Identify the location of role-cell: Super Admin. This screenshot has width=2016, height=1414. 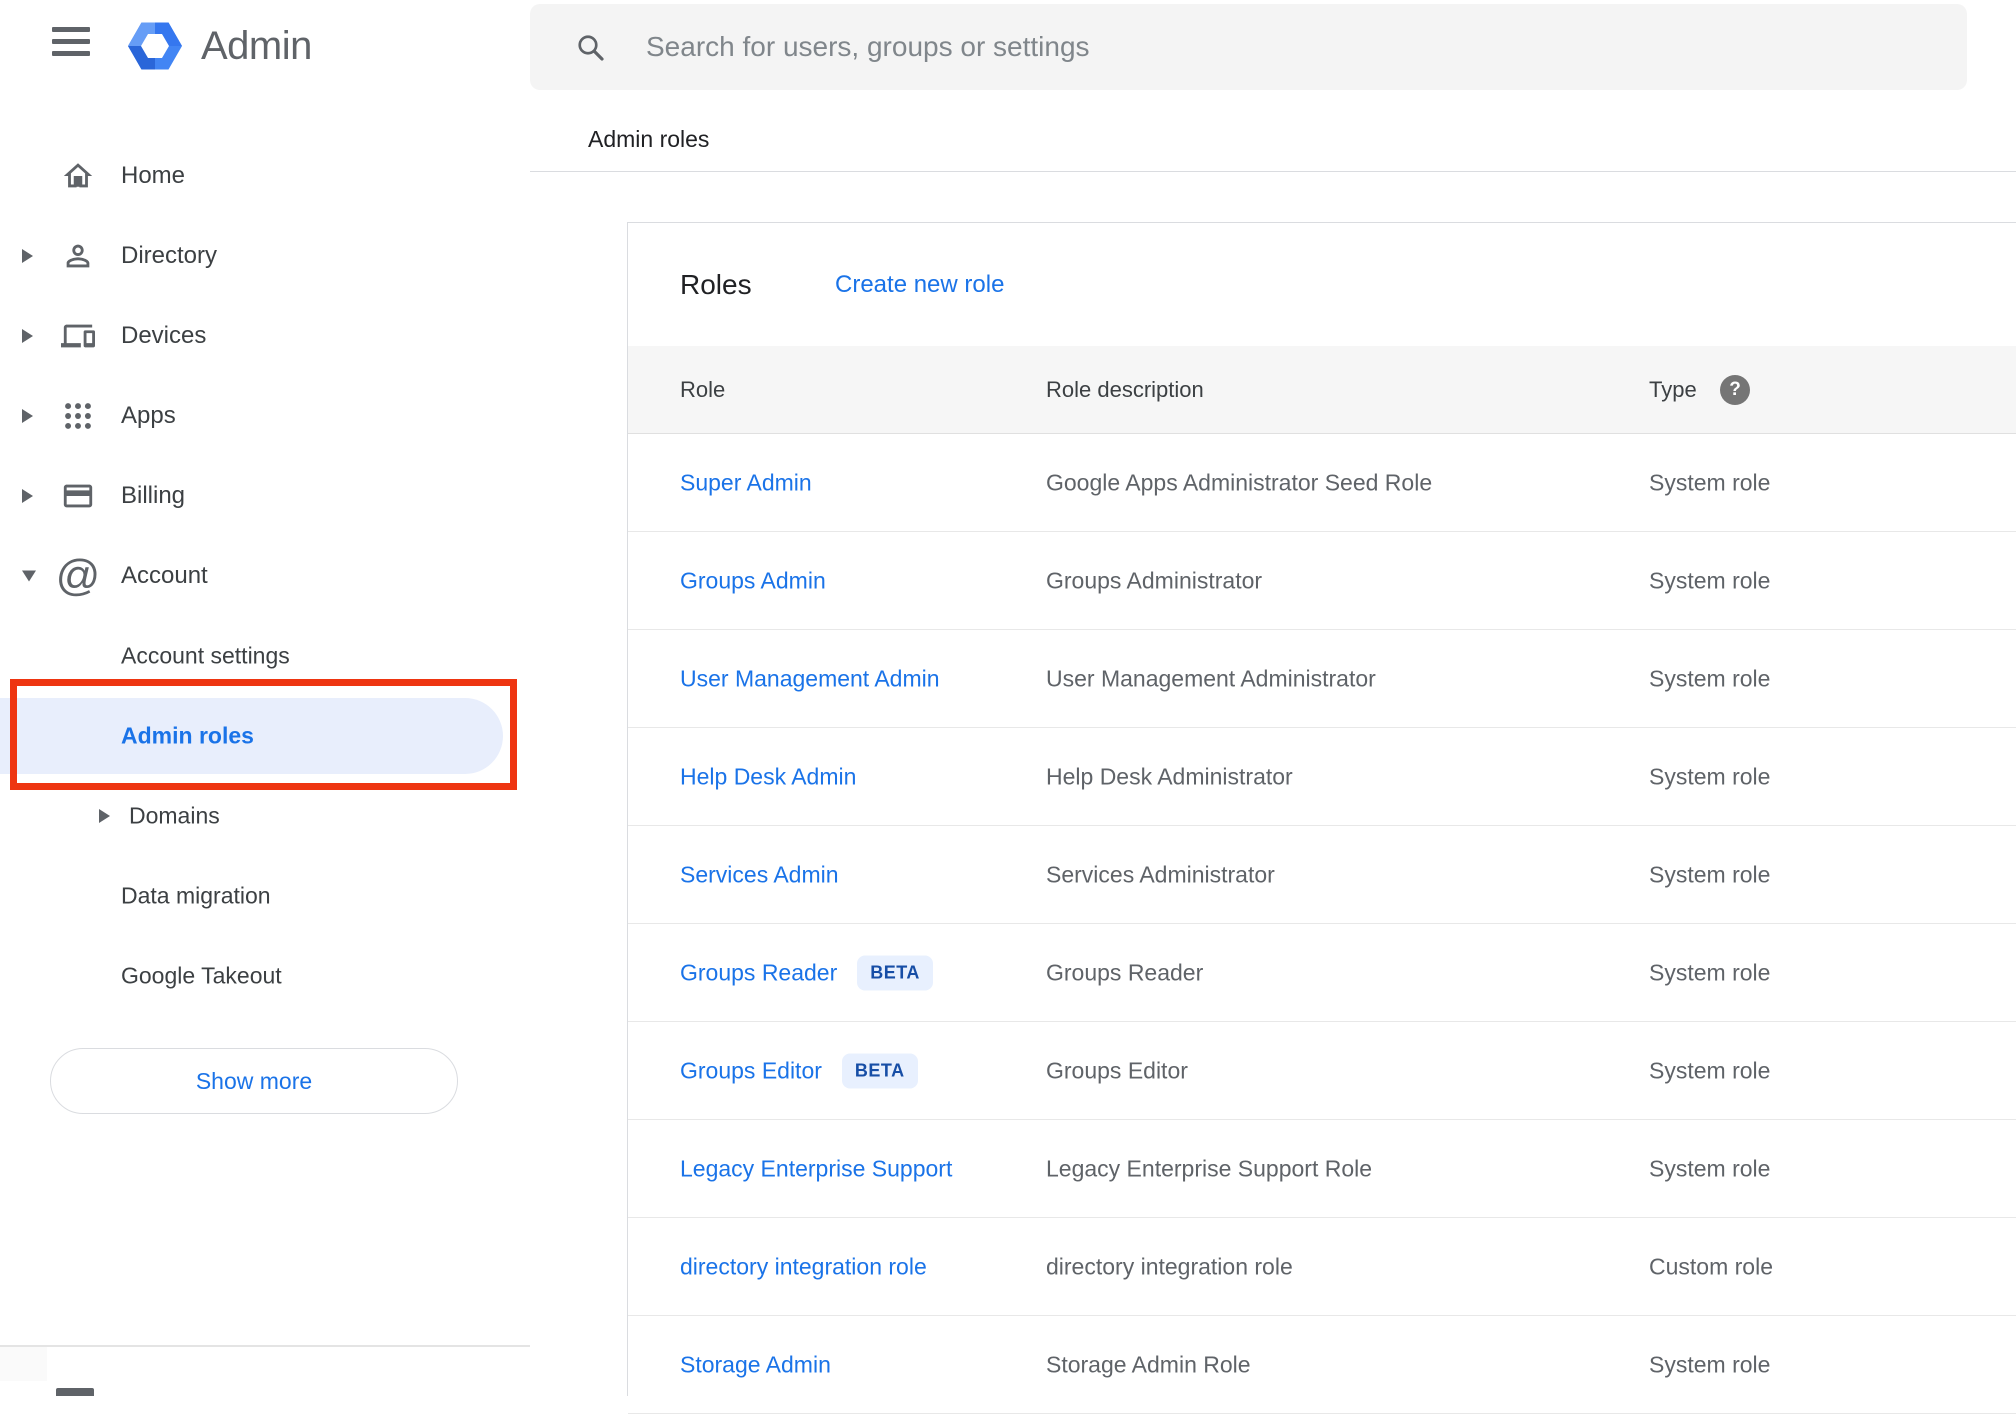
(746, 482).